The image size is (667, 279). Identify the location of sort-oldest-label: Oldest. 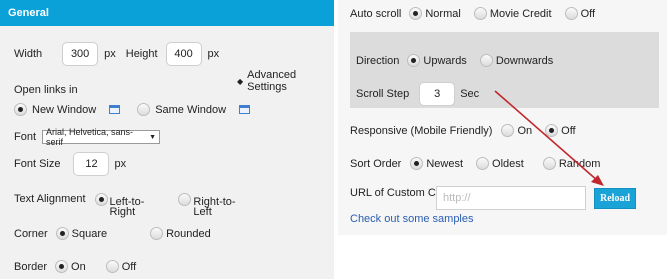
(508, 163).